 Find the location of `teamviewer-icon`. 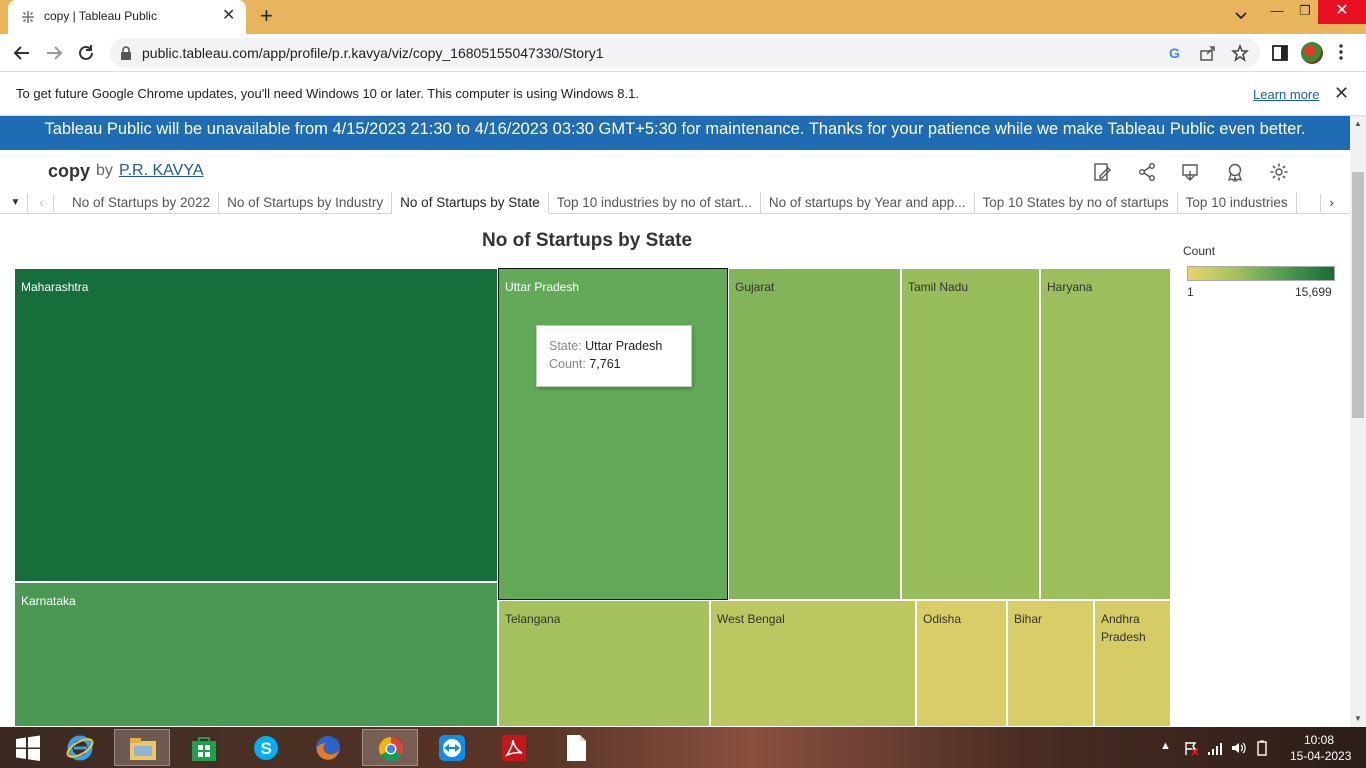

teamviewer-icon is located at coordinates (452, 748).